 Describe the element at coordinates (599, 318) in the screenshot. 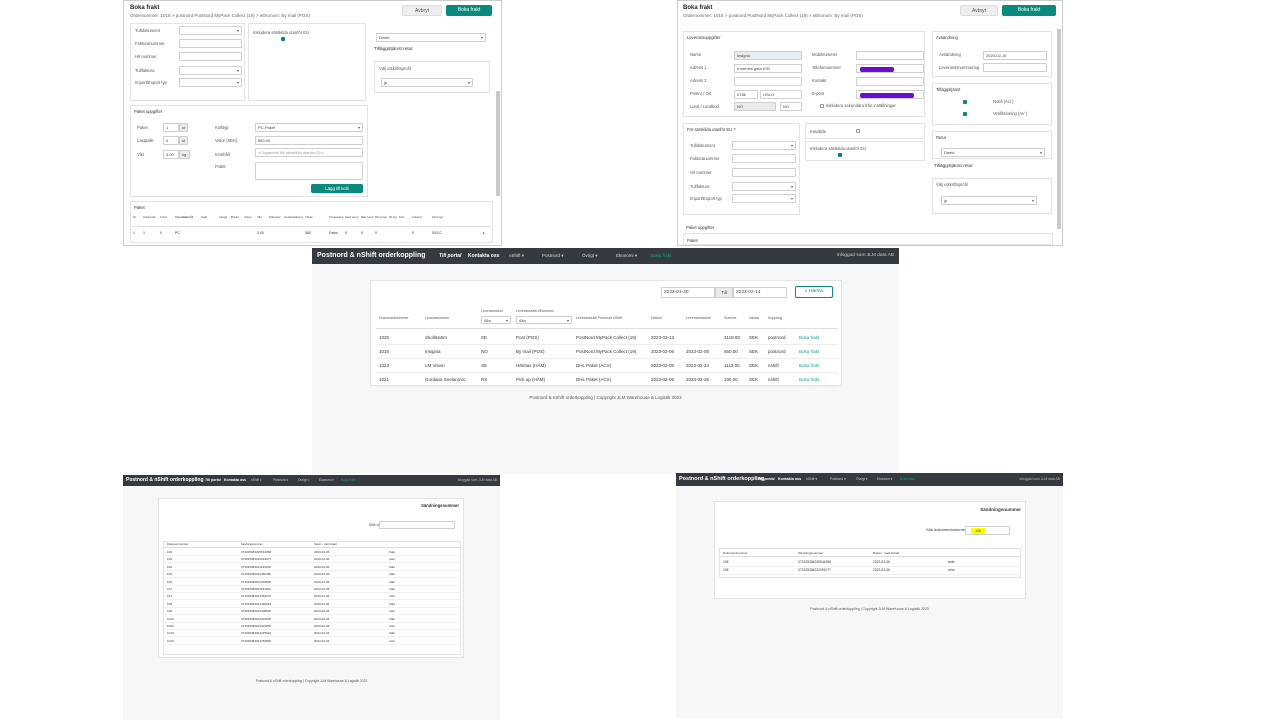

I see `col-leveranssatt-postnord: Leveranssätt Postnord nShift` at that location.